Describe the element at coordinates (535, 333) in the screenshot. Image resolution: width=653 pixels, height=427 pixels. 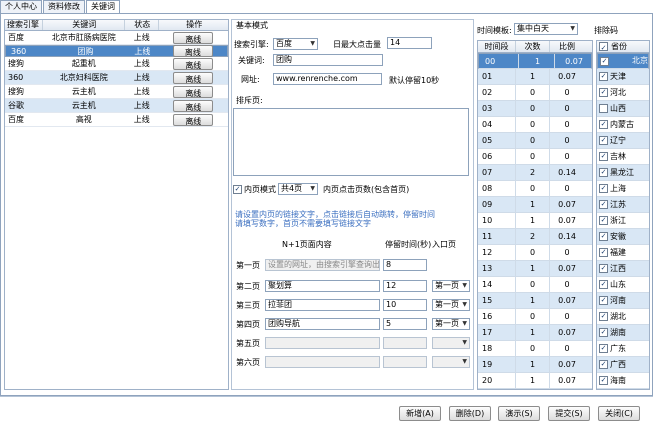
I see `time-slot-row: 17 1 0.07` at that location.